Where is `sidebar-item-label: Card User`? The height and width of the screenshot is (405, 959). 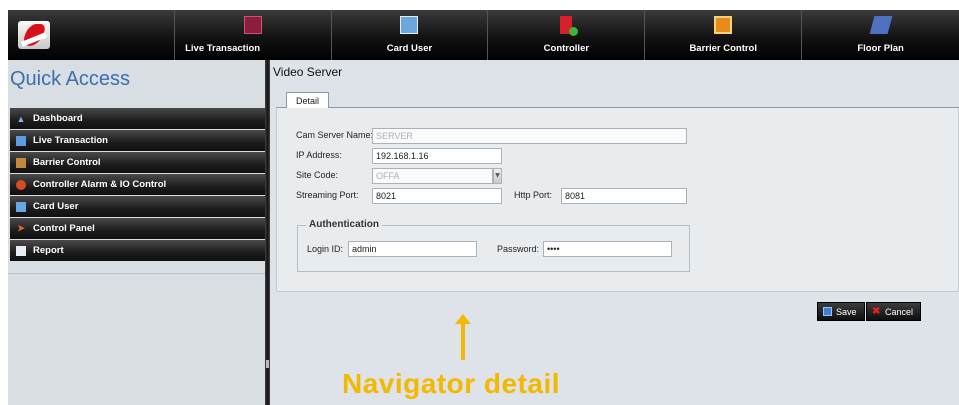 sidebar-item-label: Card User is located at coordinates (56, 206).